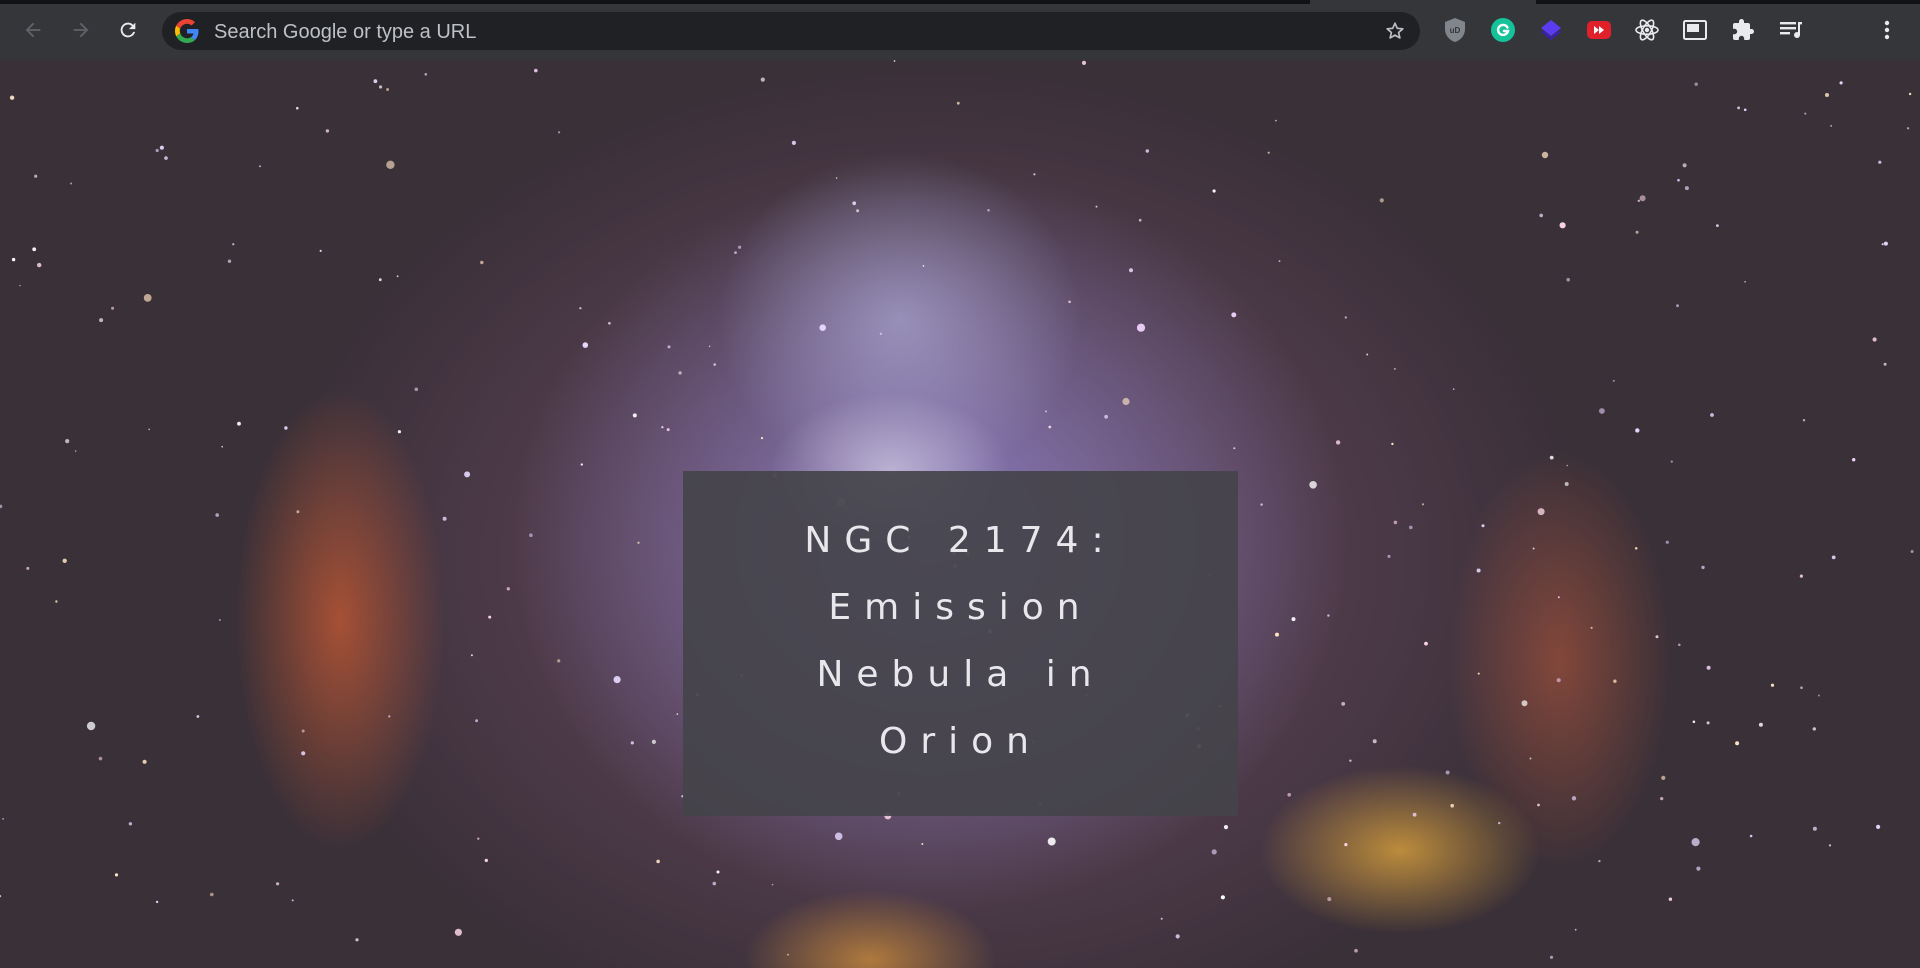 The height and width of the screenshot is (968, 1920). What do you see at coordinates (1455, 30) in the screenshot?
I see `ublock-origin-icon: uD` at bounding box center [1455, 30].